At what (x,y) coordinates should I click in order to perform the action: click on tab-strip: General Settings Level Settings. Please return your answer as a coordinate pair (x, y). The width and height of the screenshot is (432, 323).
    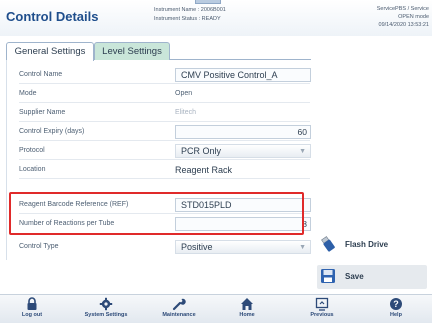
    Looking at the image, I should click on (158, 51).